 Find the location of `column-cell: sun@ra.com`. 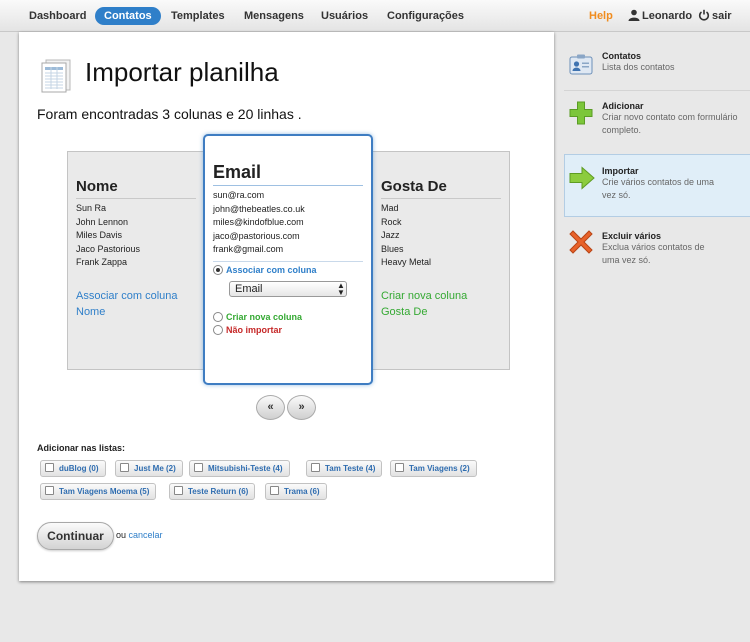

column-cell: sun@ra.com is located at coordinates (239, 195).